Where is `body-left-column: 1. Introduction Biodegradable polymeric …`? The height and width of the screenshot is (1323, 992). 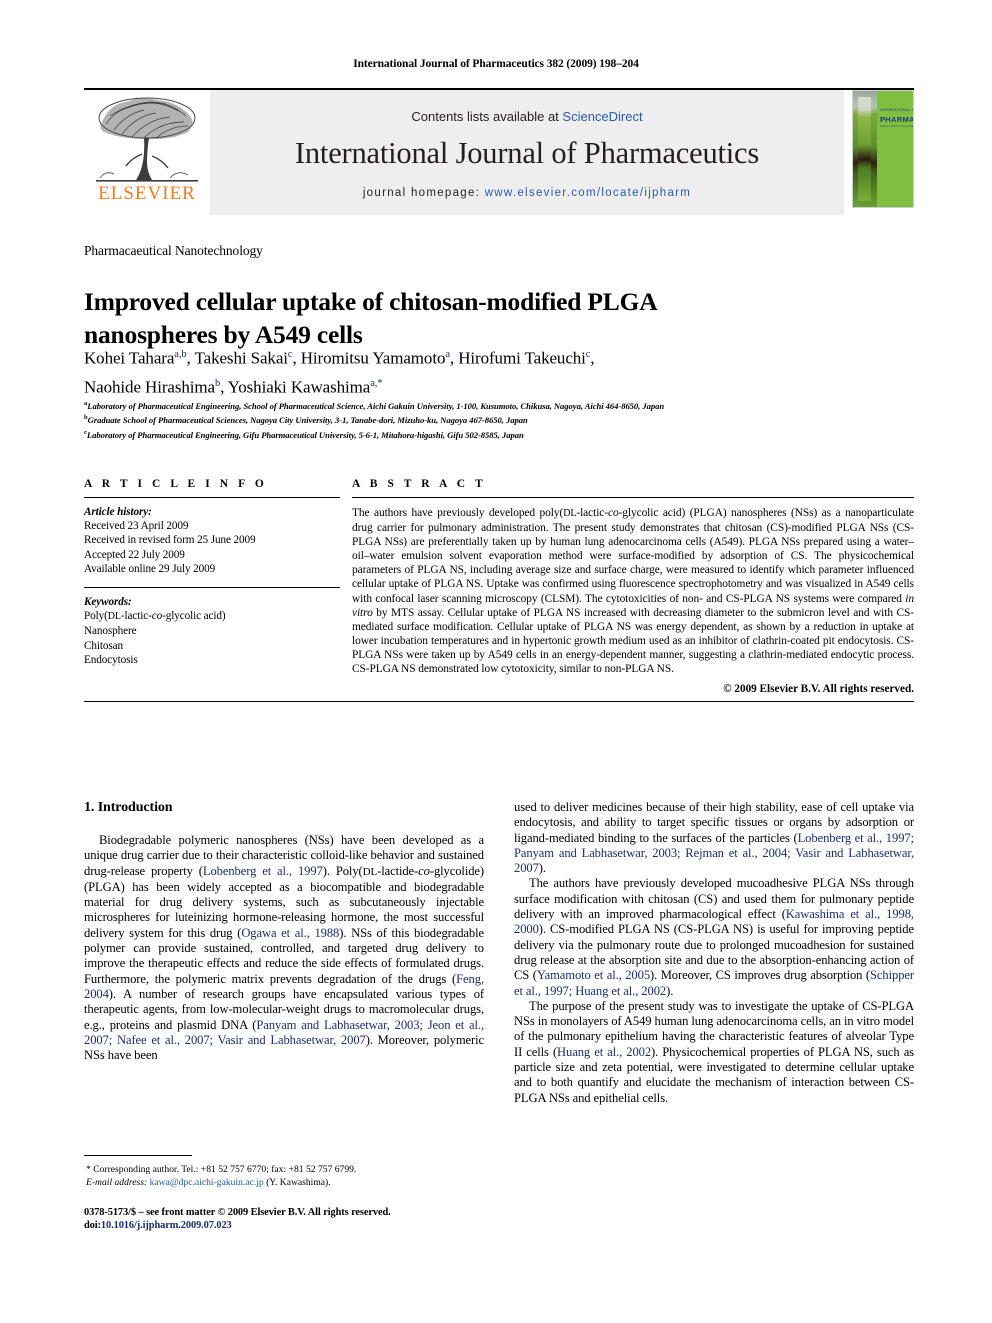 body-left-column: 1. Introduction Biodegradable polymeric … is located at coordinates (284, 1015).